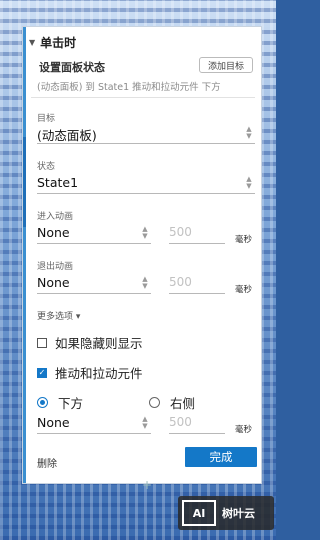  I want to click on direction-below-label: 下方, so click(71, 403).